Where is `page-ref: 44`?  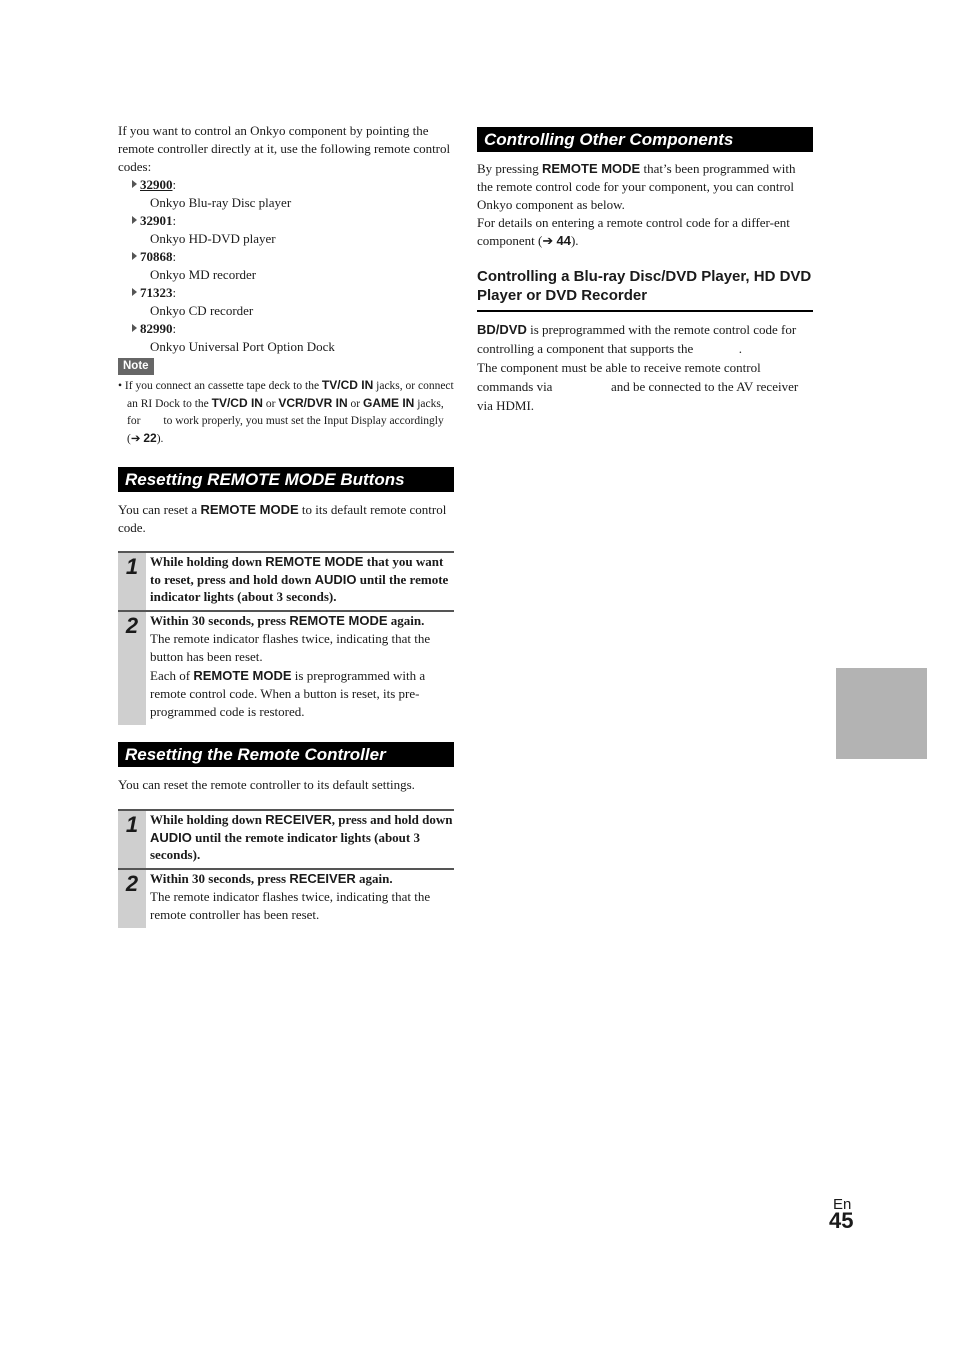 page-ref: 44 is located at coordinates (563, 240).